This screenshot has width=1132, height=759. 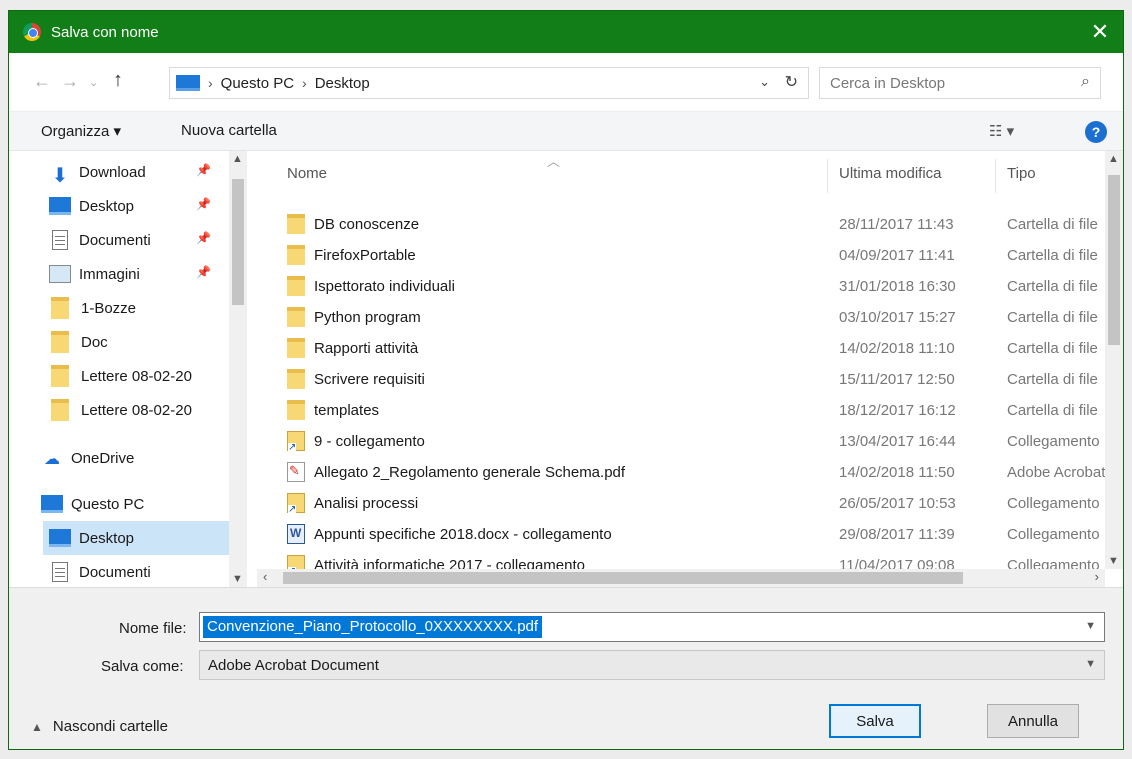 What do you see at coordinates (139, 308) in the screenshot?
I see `nav-item-1-bozze: 1-Bozze` at bounding box center [139, 308].